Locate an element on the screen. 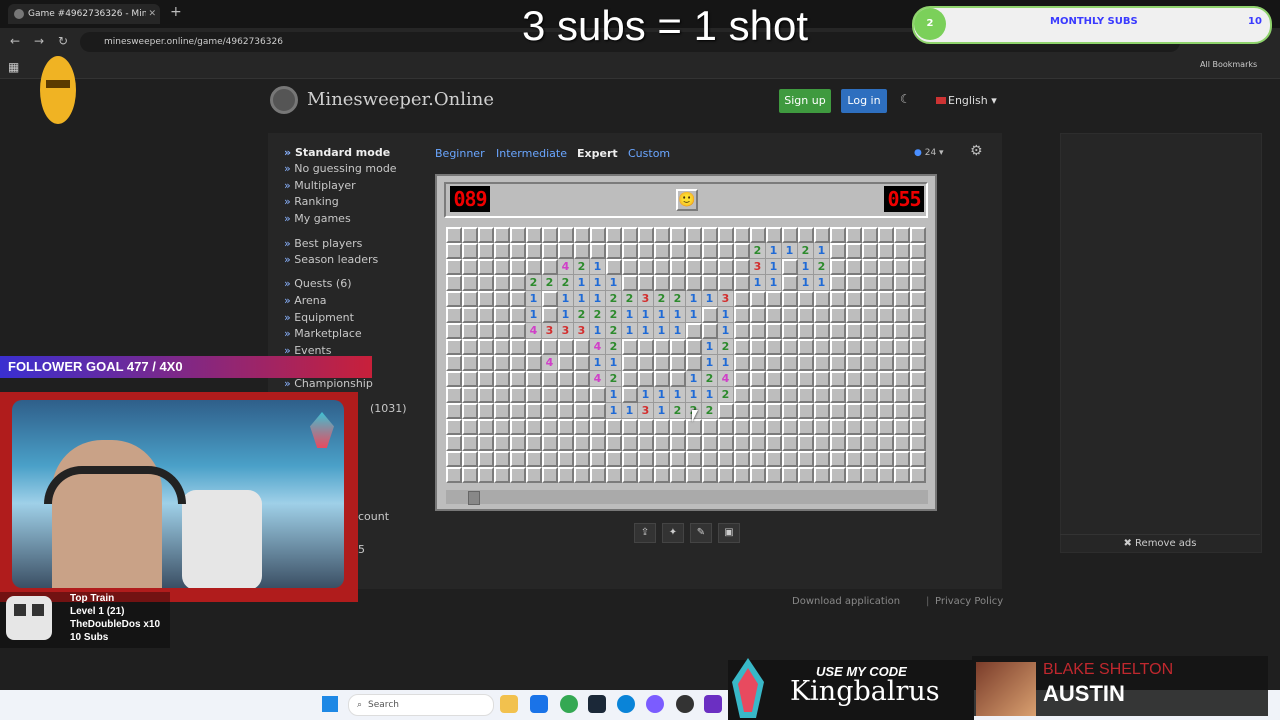 This screenshot has height=720, width=1280. replay-scroll-thumb is located at coordinates (474, 498).